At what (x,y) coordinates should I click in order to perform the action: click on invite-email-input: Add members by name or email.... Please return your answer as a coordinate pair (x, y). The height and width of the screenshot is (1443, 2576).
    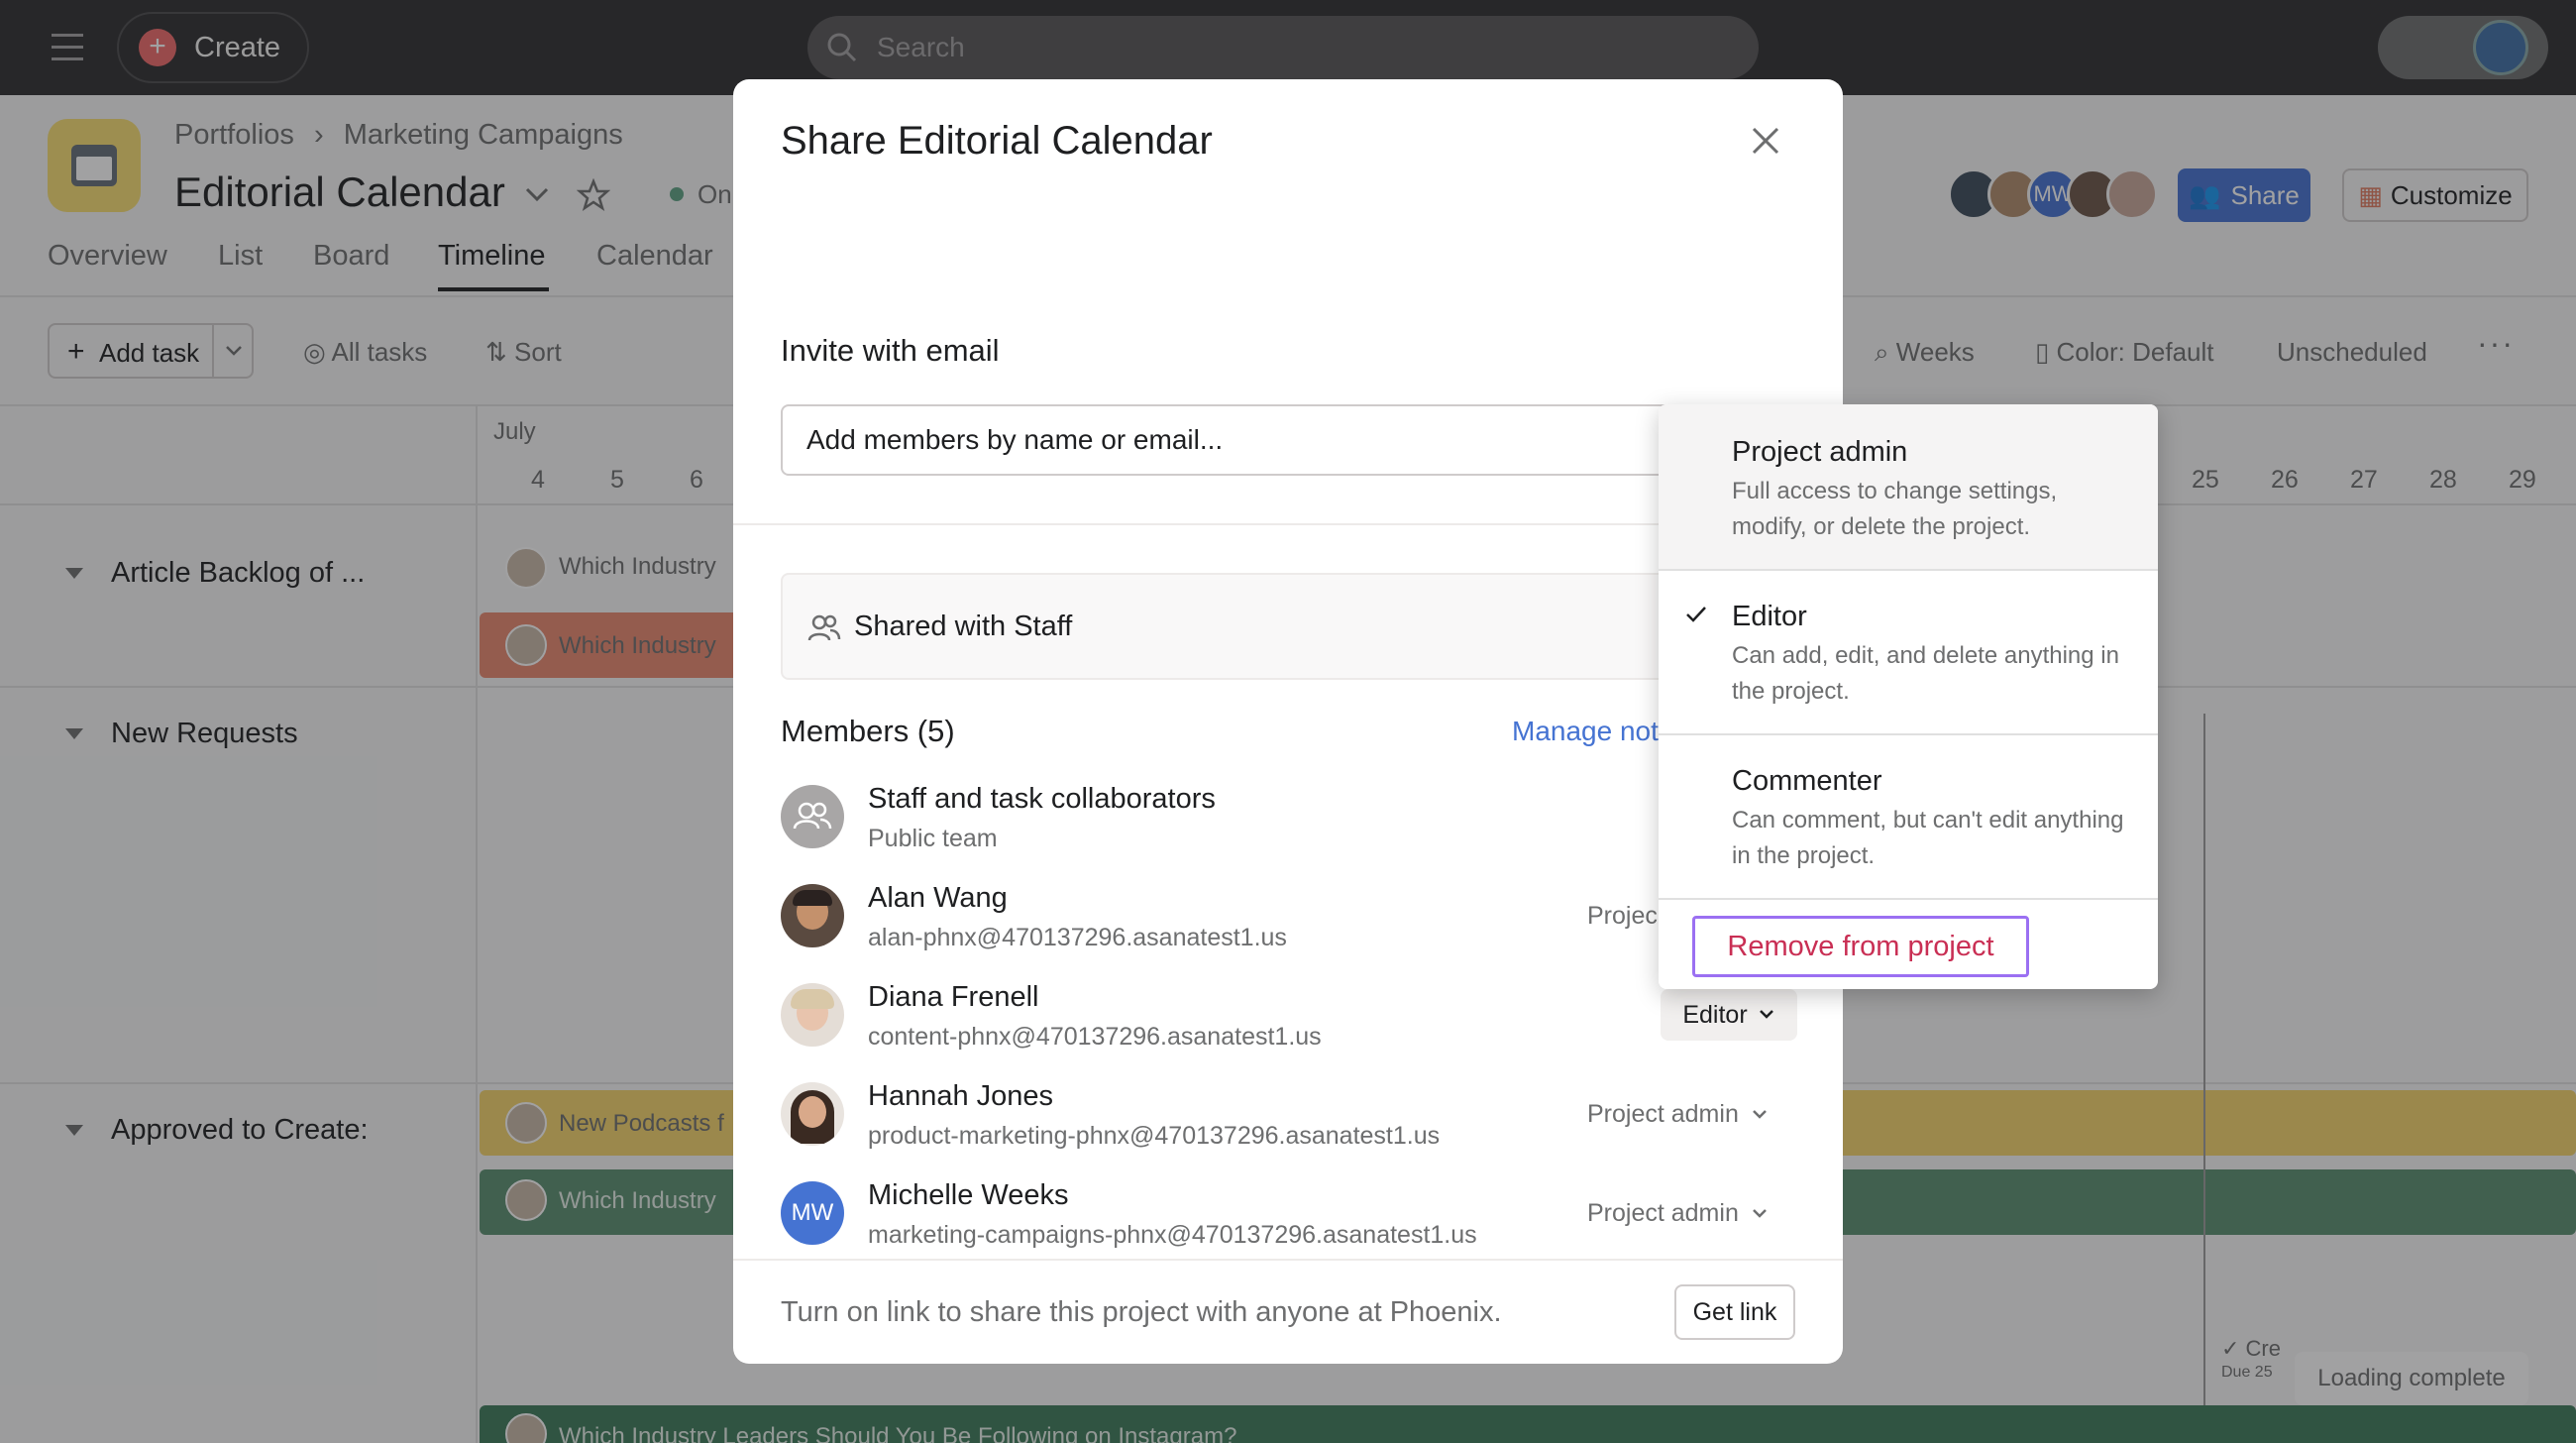
    Looking at the image, I should click on (1243, 440).